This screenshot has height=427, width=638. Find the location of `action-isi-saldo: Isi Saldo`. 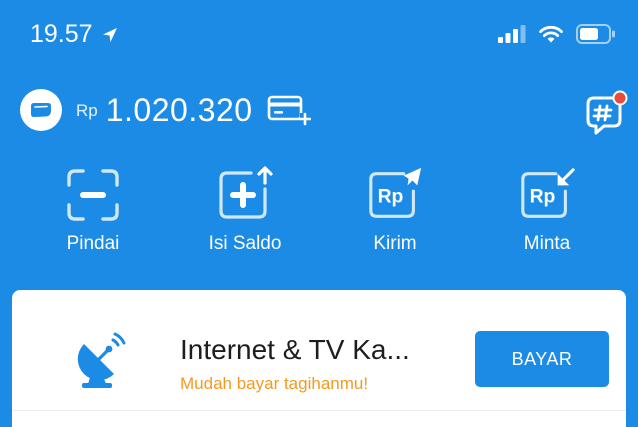

action-isi-saldo: Isi Saldo is located at coordinates (245, 210).